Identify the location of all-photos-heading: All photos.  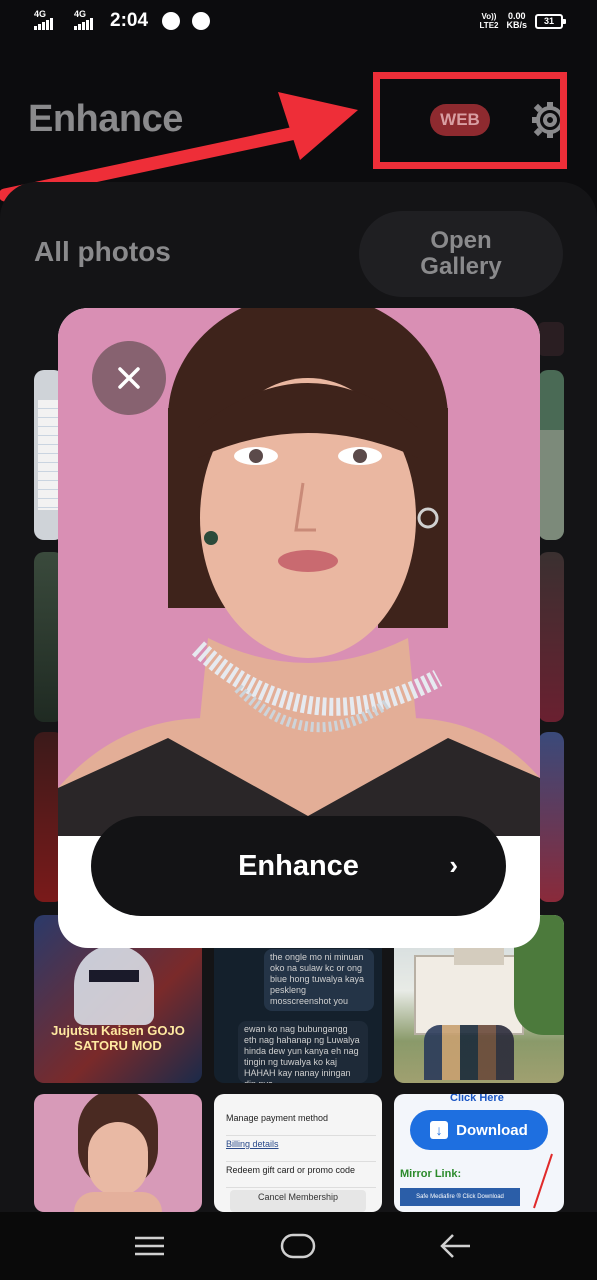
(102, 251).